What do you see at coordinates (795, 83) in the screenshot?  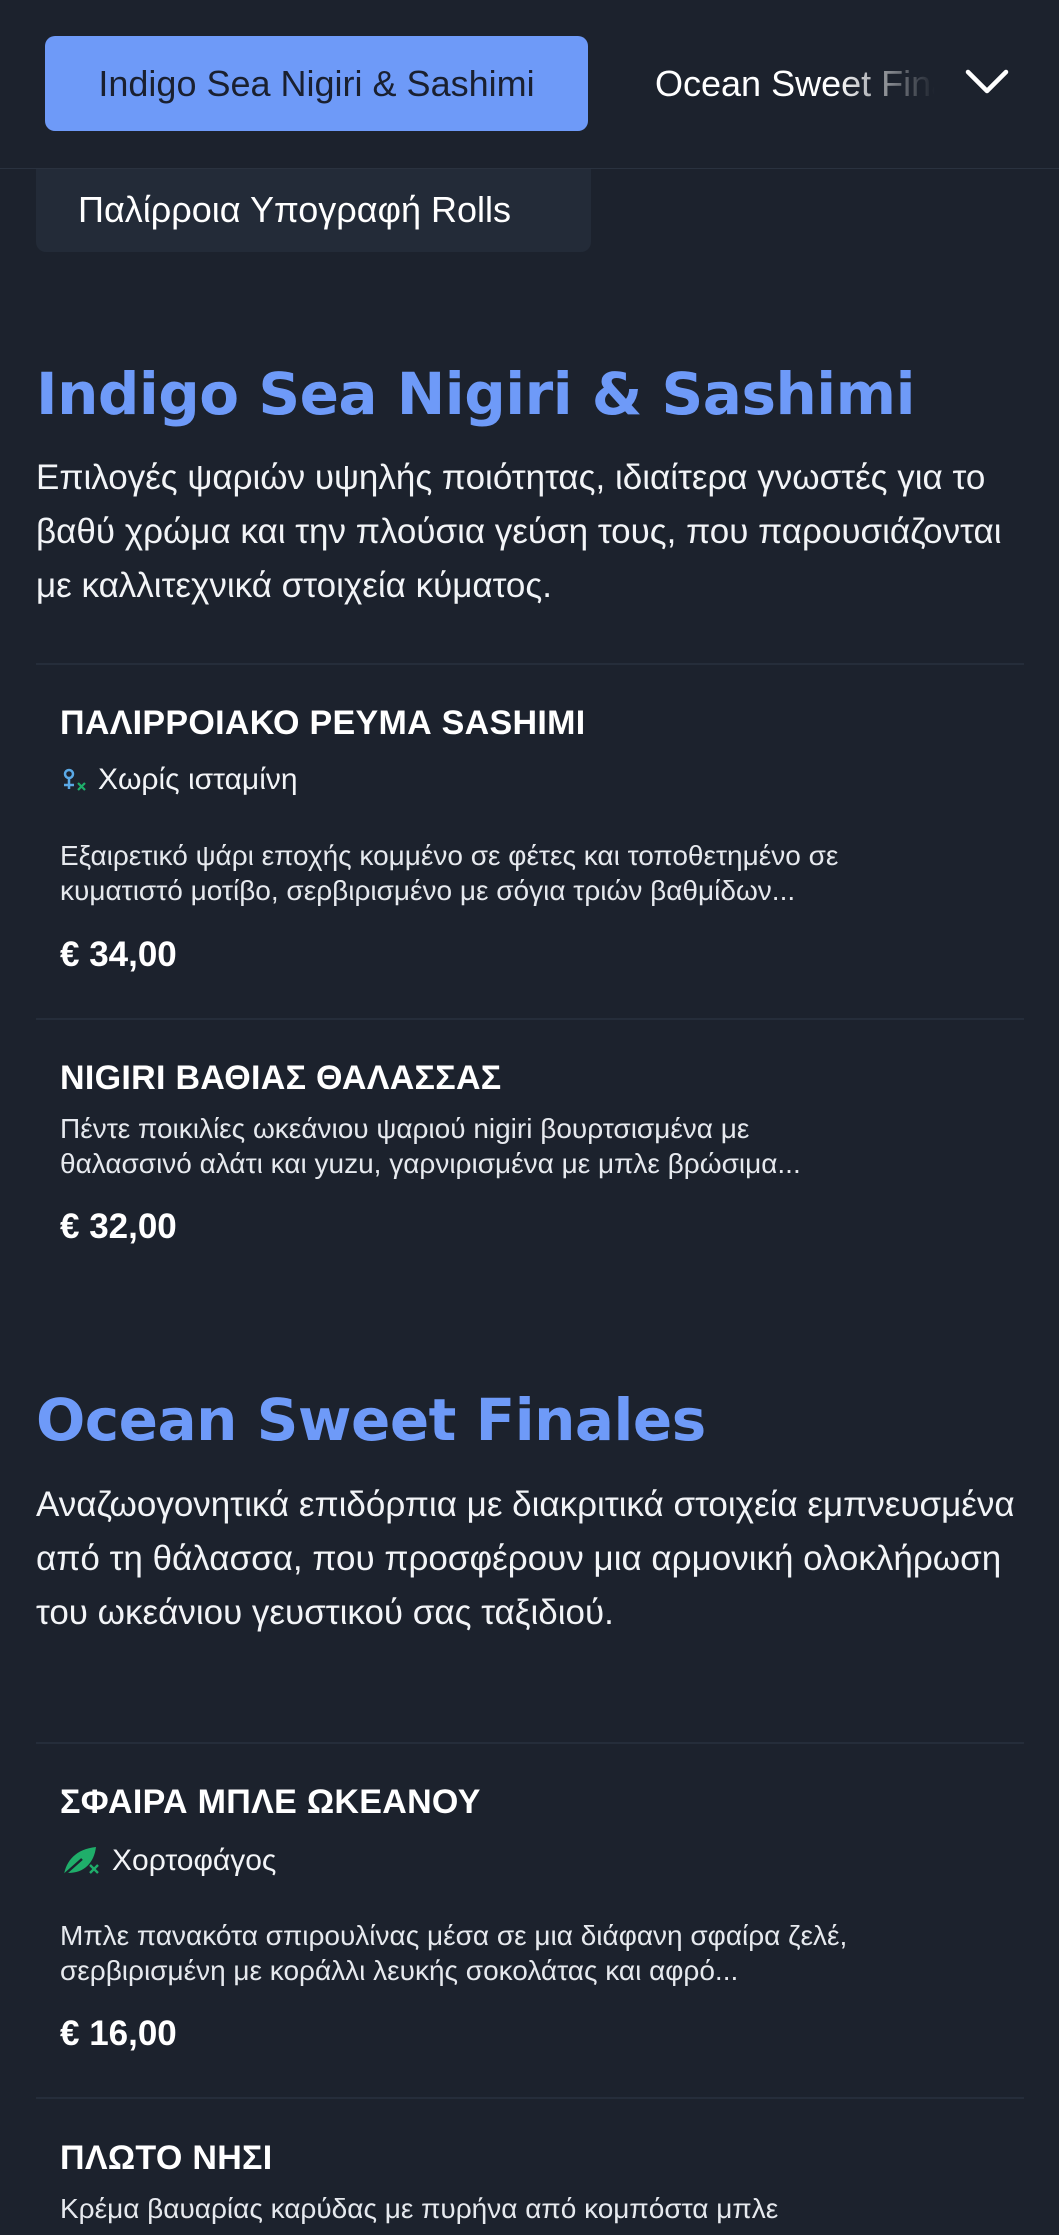 I see `tab-ocean-sweet-finales: Ocean Sweet Finales` at bounding box center [795, 83].